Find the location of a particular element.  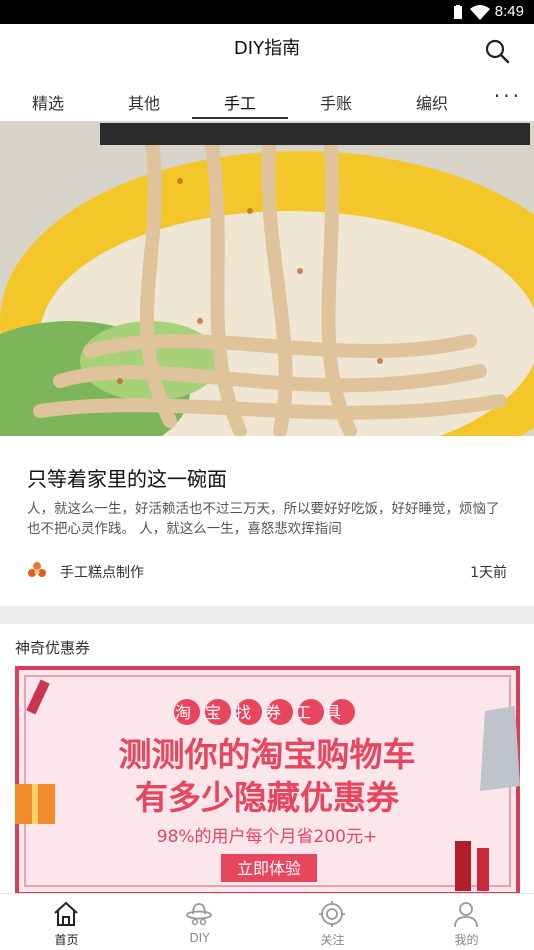

category-tabs: 精选 其他 手工 手账 编织 ··· is located at coordinates (267, 99).